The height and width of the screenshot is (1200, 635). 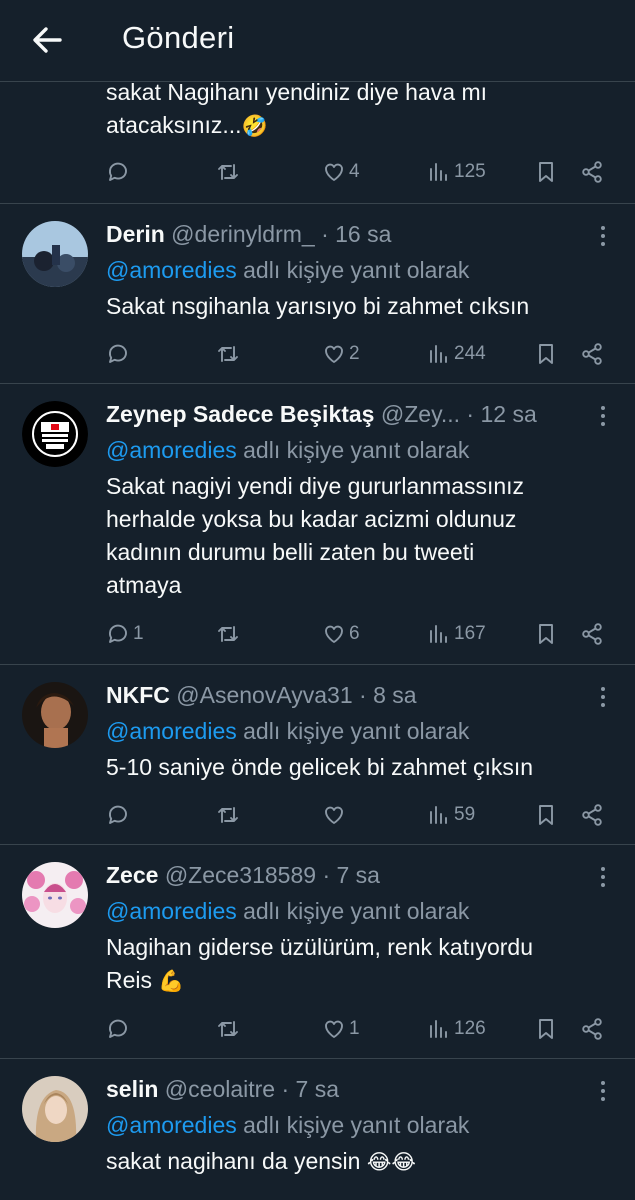 I want to click on tweet-header: NKFC @AsenovAyva31 · 8 sa, so click(x=346, y=695).